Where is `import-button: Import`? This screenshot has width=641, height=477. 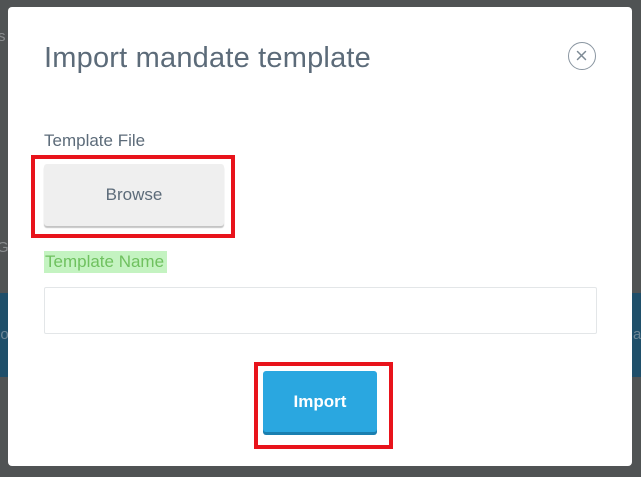 import-button: Import is located at coordinates (320, 401).